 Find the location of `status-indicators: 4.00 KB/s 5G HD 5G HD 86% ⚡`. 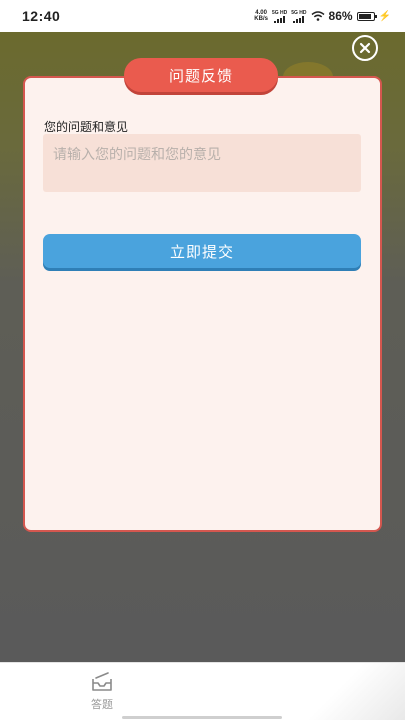

status-indicators: 4.00 KB/s 5G HD 5G HD 86% ⚡ is located at coordinates (322, 16).